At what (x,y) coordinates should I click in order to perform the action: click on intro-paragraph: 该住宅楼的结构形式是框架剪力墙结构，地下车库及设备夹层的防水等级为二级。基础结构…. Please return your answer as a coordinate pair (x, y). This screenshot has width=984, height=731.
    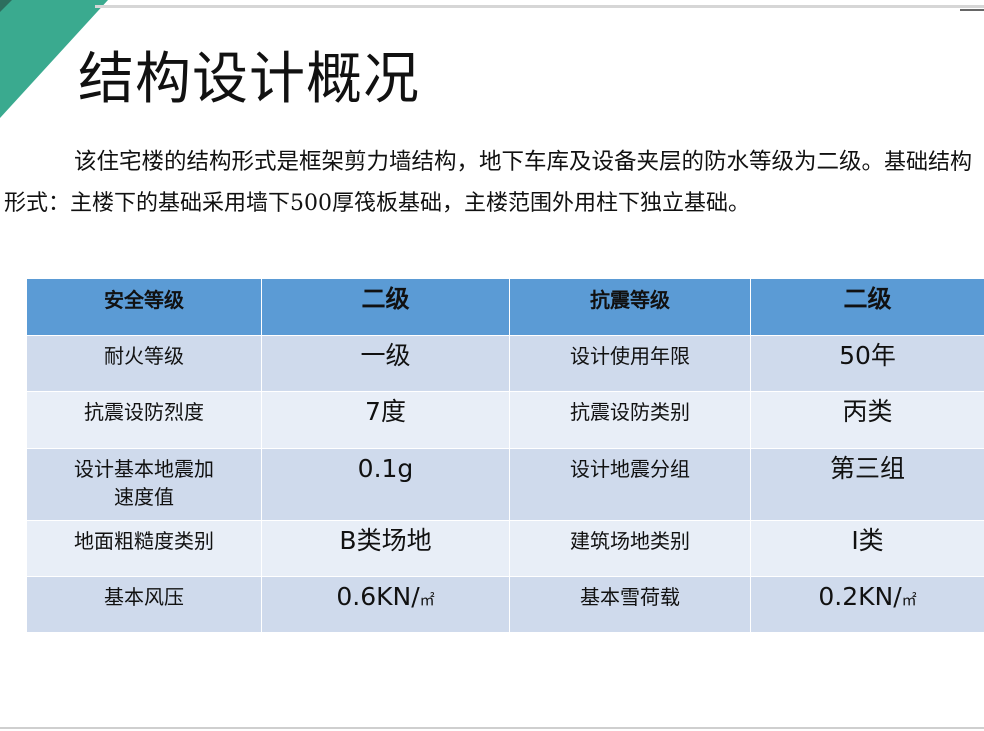
    Looking at the image, I should click on (493, 183).